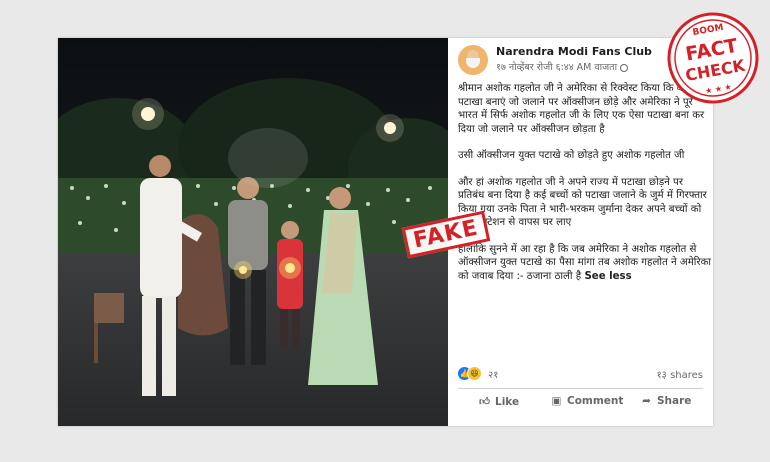  I want to click on post-meta: १७ नोव्हेंबर रोजी ६:४४ AM वाजता, so click(562, 66).